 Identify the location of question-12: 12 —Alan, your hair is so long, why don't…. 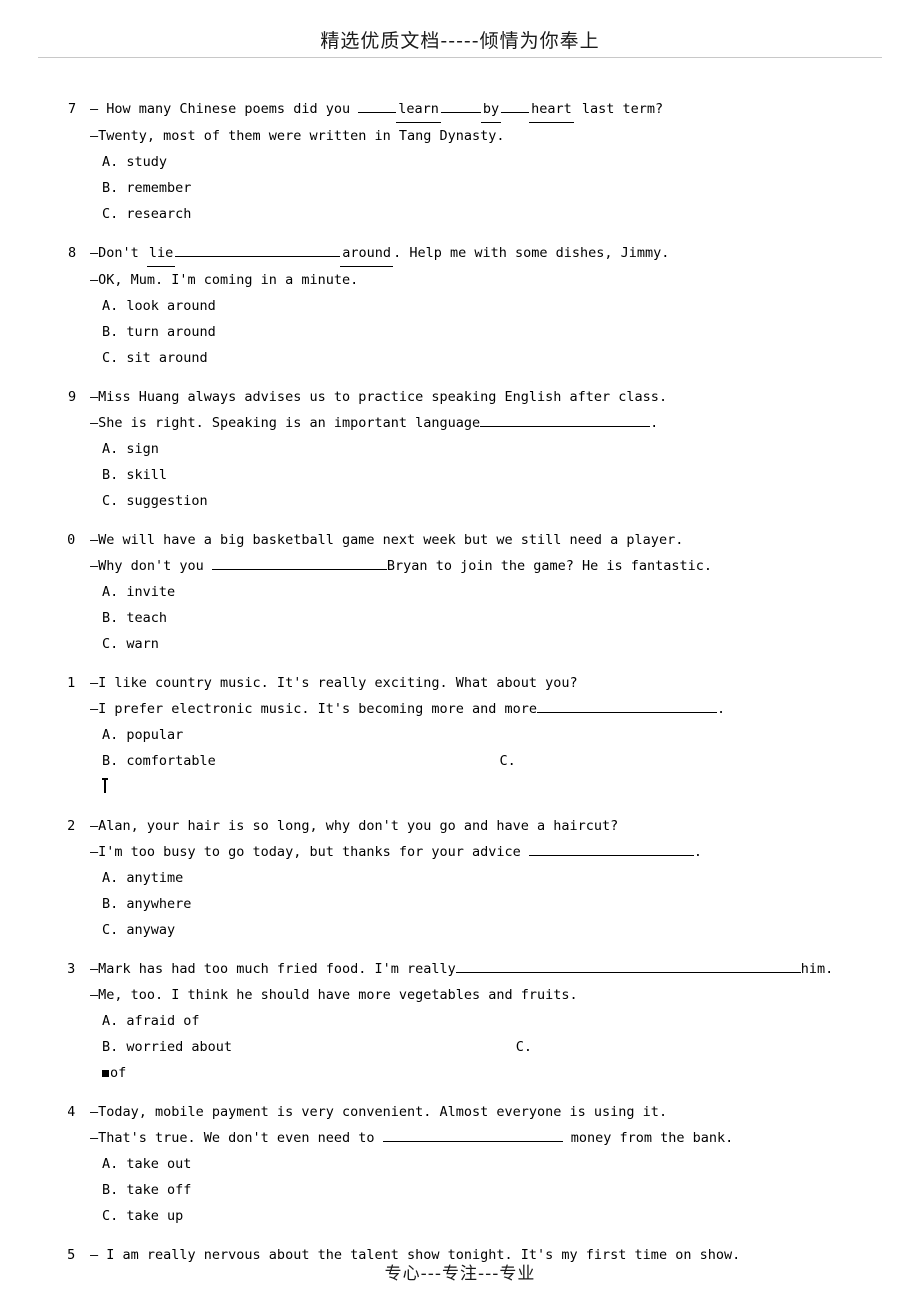
(463, 878).